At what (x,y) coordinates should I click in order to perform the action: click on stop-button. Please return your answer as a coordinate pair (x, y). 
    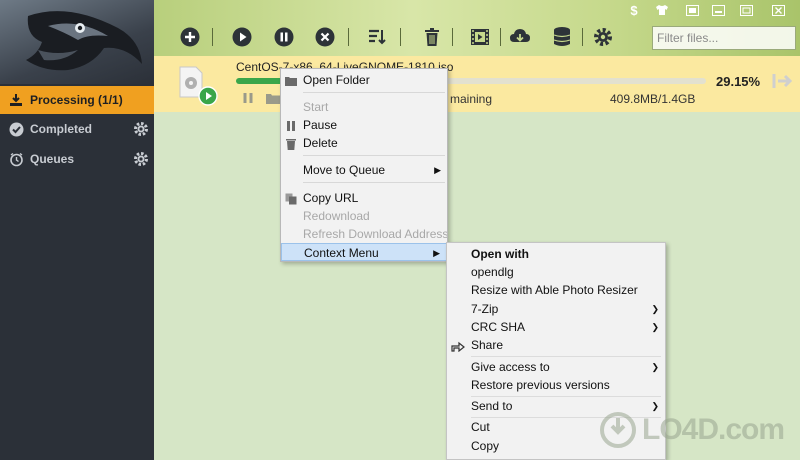
    Looking at the image, I should click on (325, 37).